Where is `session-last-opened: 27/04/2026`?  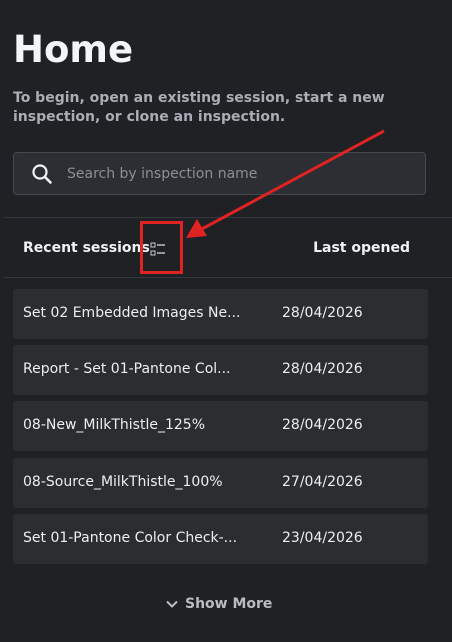 session-last-opened: 27/04/2026 is located at coordinates (322, 482).